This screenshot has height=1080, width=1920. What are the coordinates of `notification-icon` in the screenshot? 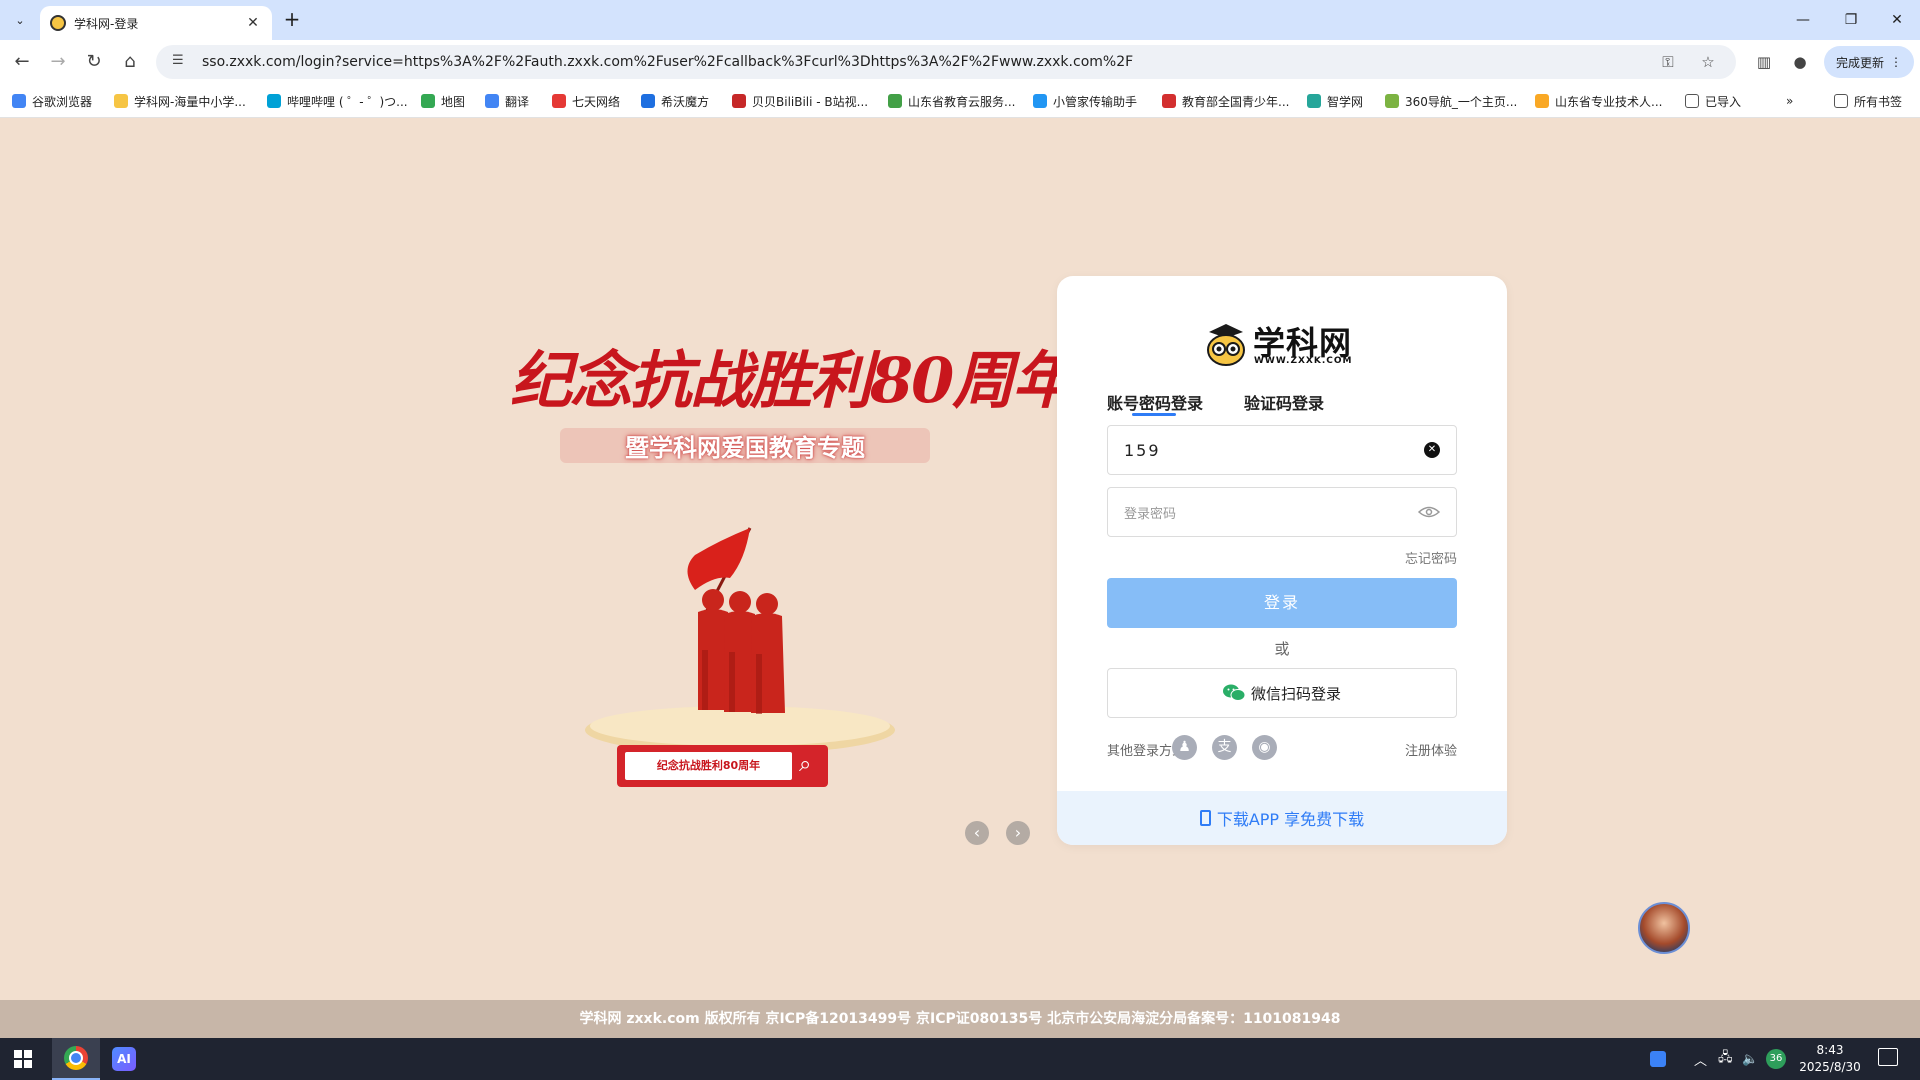 It's located at (1888, 1057).